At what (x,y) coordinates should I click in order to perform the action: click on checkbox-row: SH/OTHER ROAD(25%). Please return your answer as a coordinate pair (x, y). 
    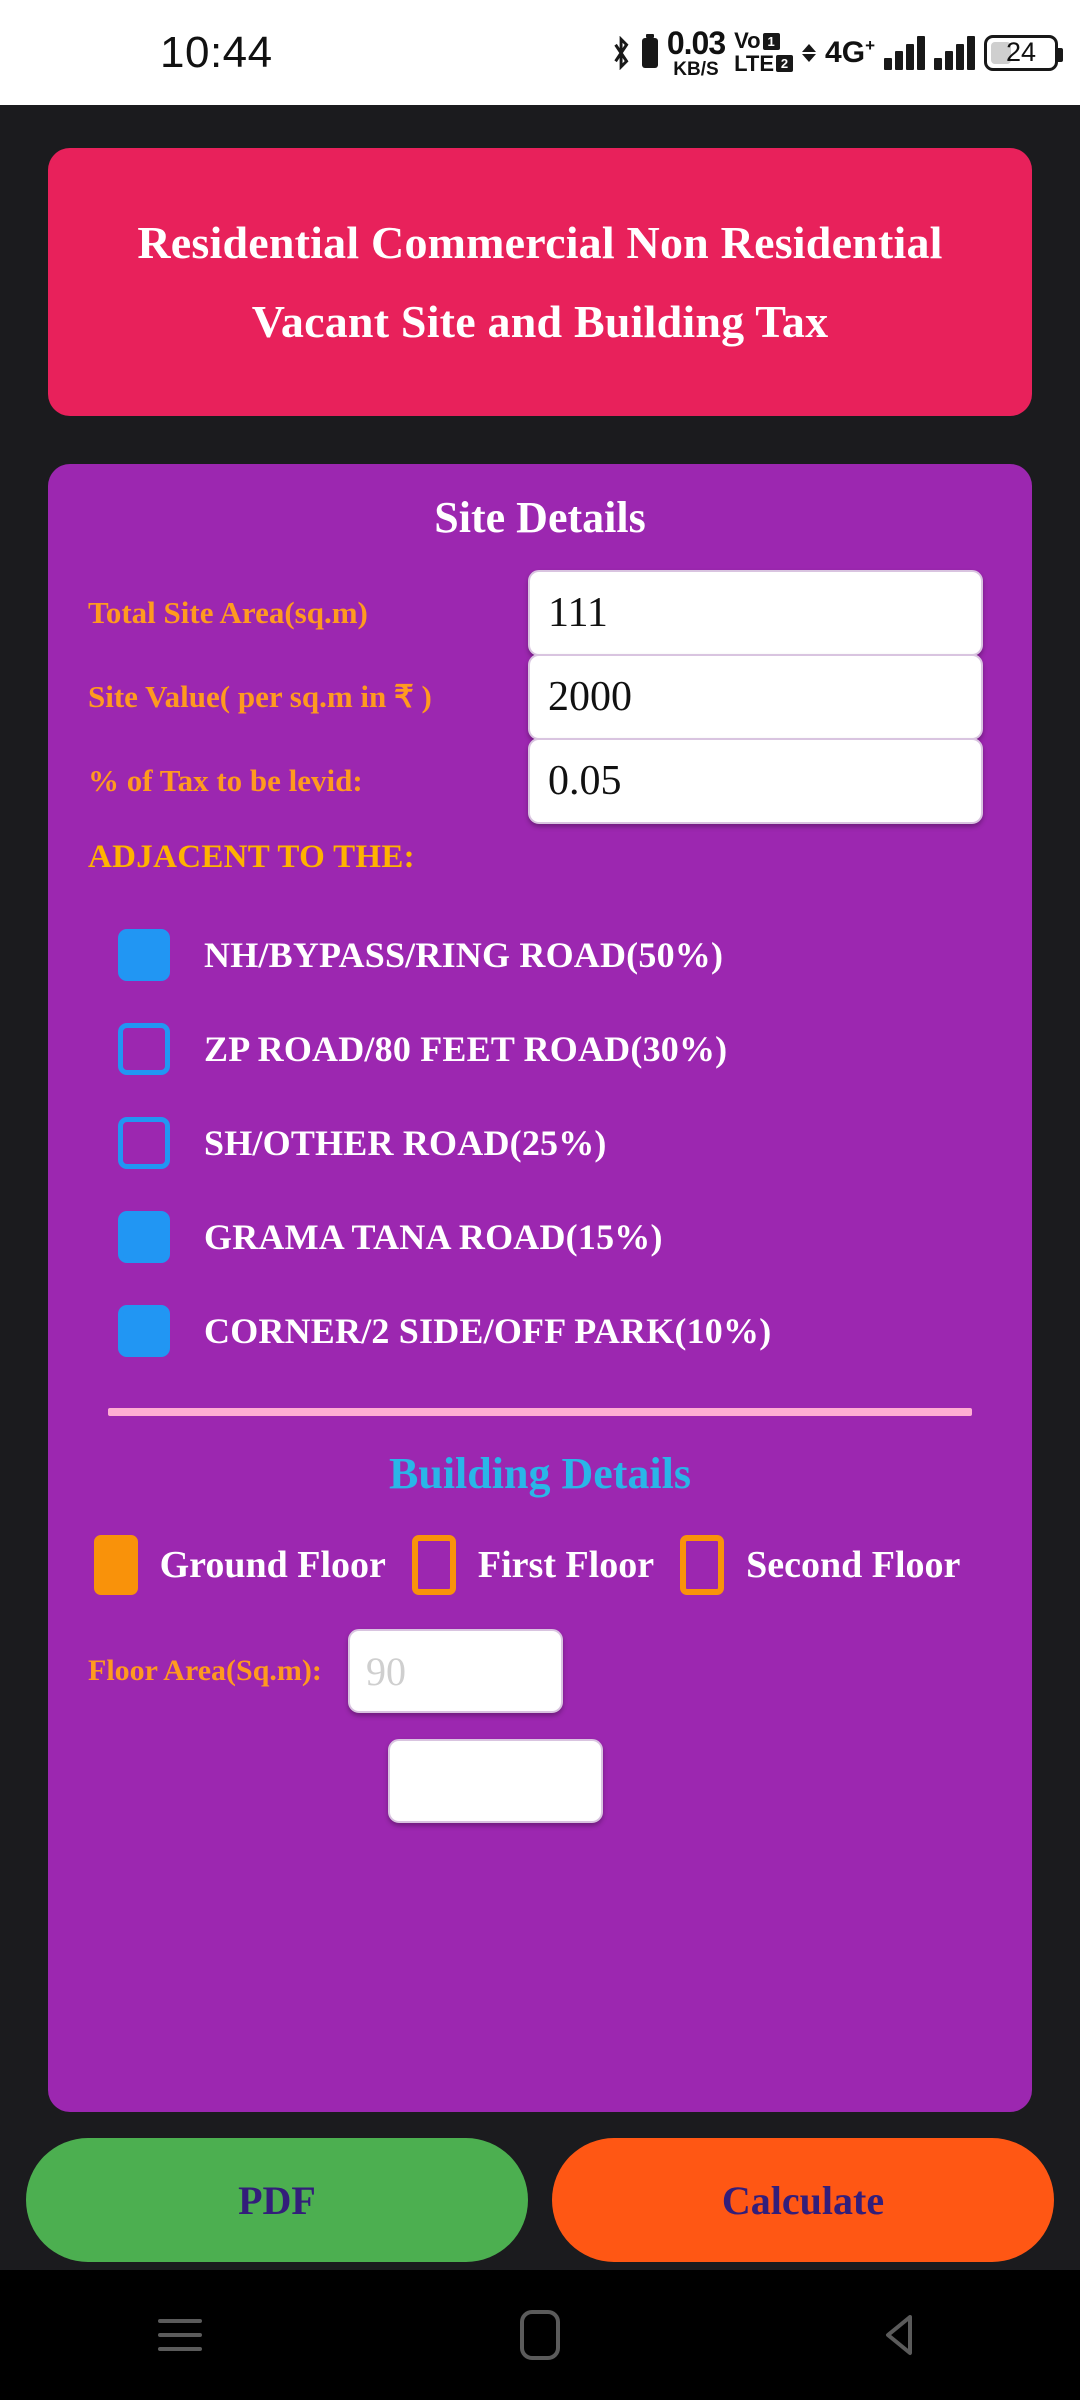
    Looking at the image, I should click on (540, 1143).